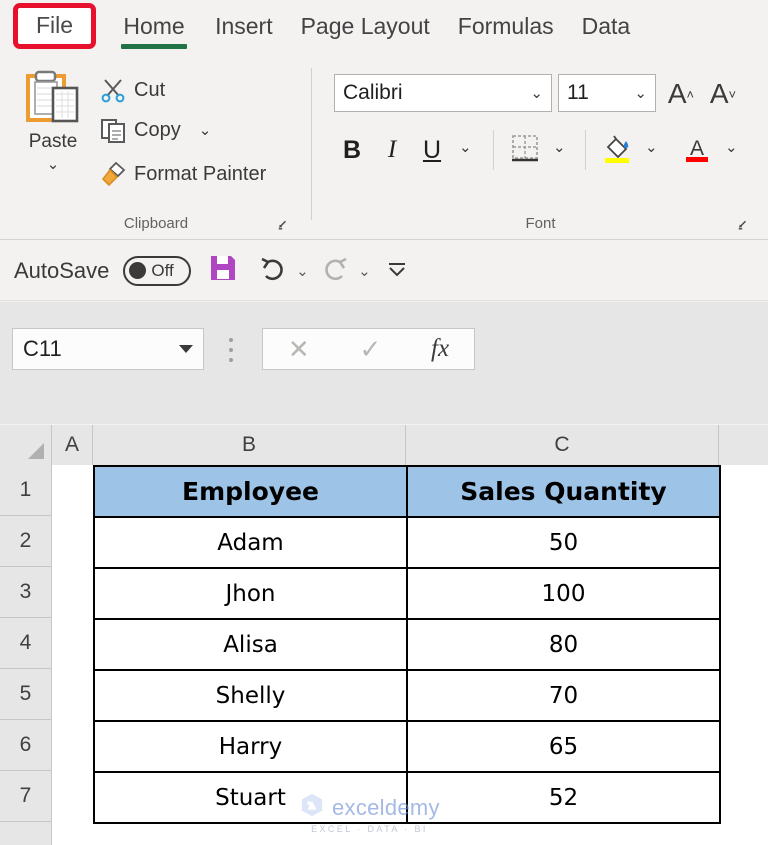 This screenshot has width=768, height=845. What do you see at coordinates (205, 130) in the screenshot?
I see `copy-chevron-down-icon: ⌄` at bounding box center [205, 130].